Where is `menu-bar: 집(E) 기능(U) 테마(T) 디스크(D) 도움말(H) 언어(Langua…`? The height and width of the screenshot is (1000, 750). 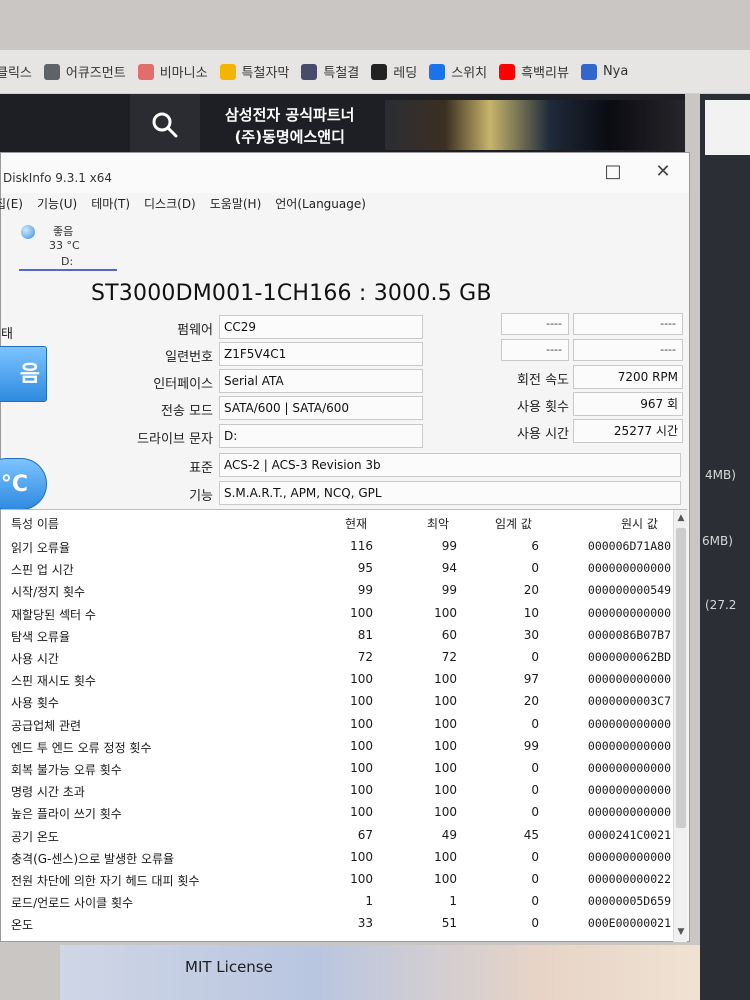
menu-bar: 집(E) 기능(U) 테마(T) 디스크(D) 도움말(H) 언어(Langua… is located at coordinates (344, 205).